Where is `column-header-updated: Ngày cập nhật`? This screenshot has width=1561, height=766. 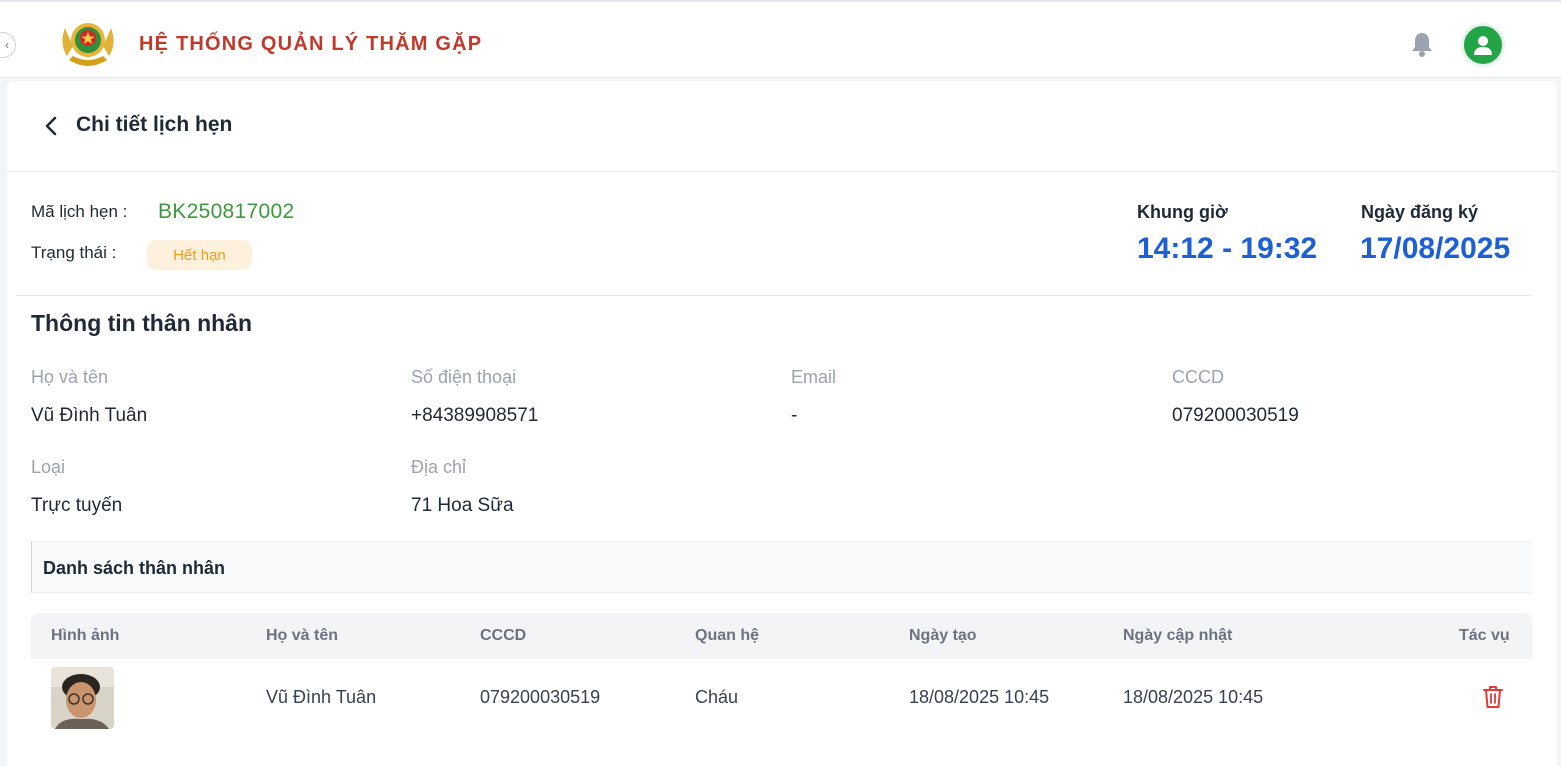
column-header-updated: Ngày cập nhật is located at coordinates (1178, 635).